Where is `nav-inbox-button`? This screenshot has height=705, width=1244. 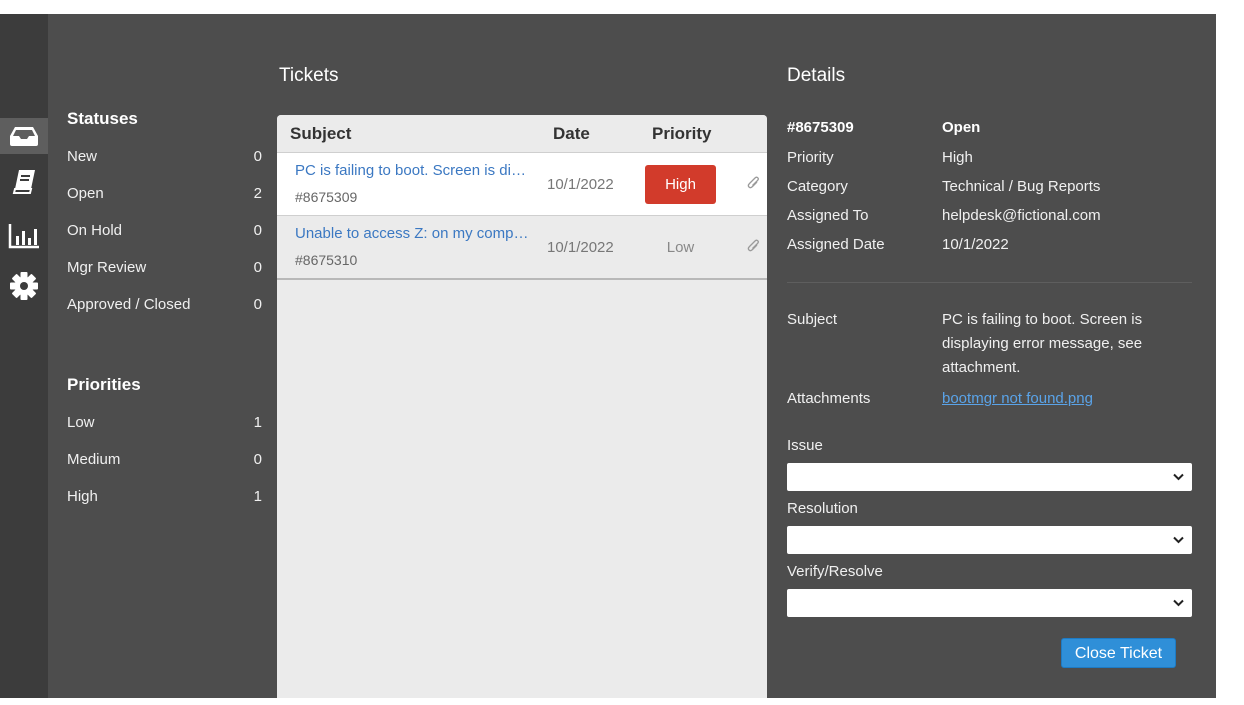 nav-inbox-button is located at coordinates (24, 136).